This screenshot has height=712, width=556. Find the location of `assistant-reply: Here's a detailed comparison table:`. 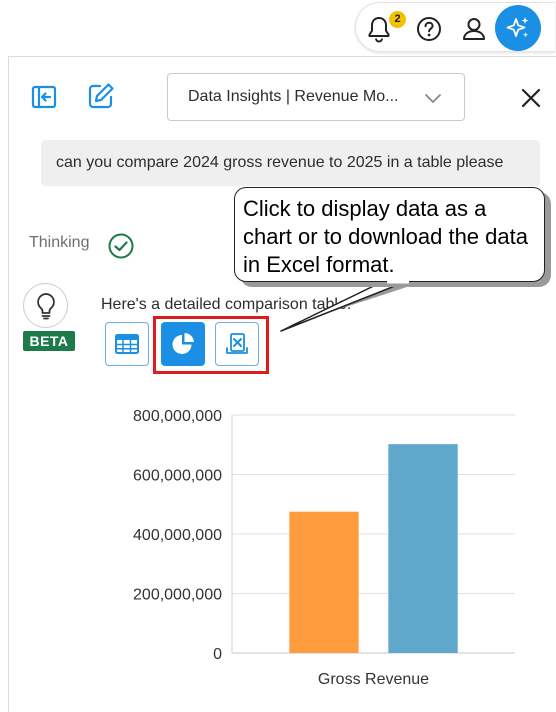

assistant-reply: Here's a detailed comparison table: is located at coordinates (226, 304).